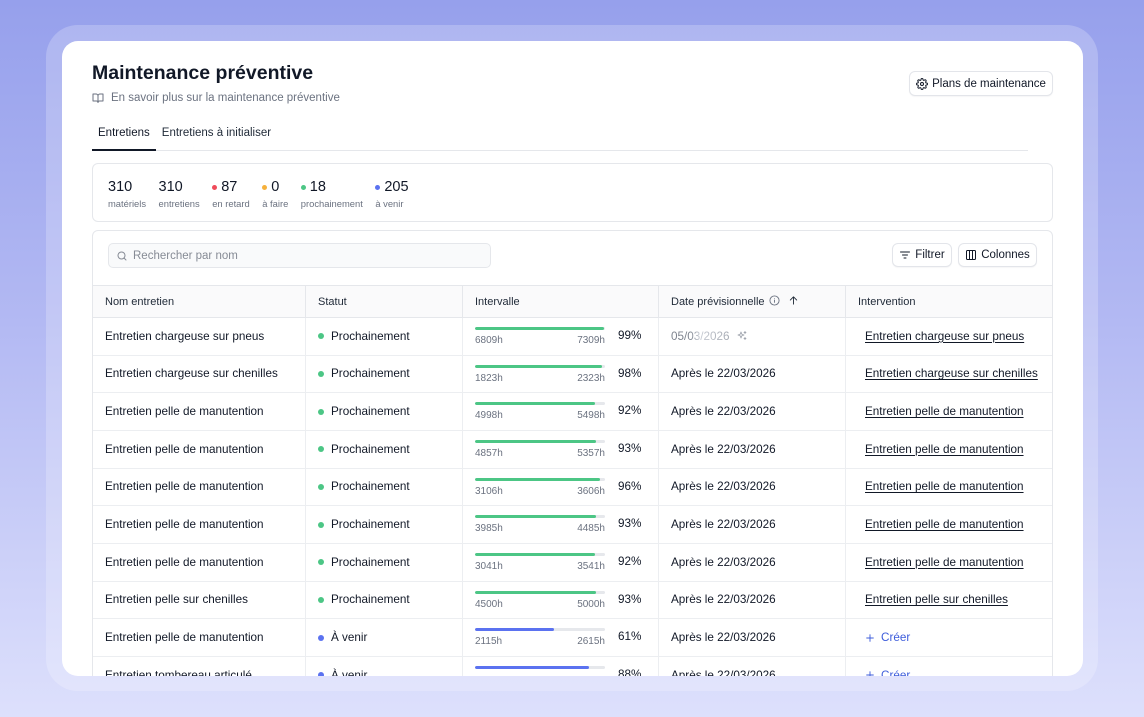 Image resolution: width=1144 pixels, height=717 pixels. I want to click on maintenance-name: Entretien pelle sur chenilles, so click(176, 600).